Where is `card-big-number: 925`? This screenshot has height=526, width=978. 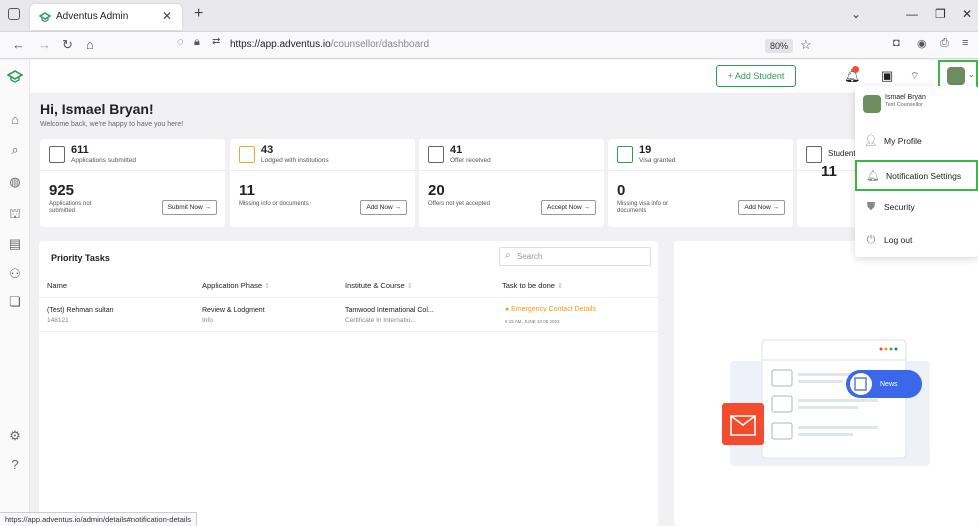
card-big-number: 925 is located at coordinates (62, 190).